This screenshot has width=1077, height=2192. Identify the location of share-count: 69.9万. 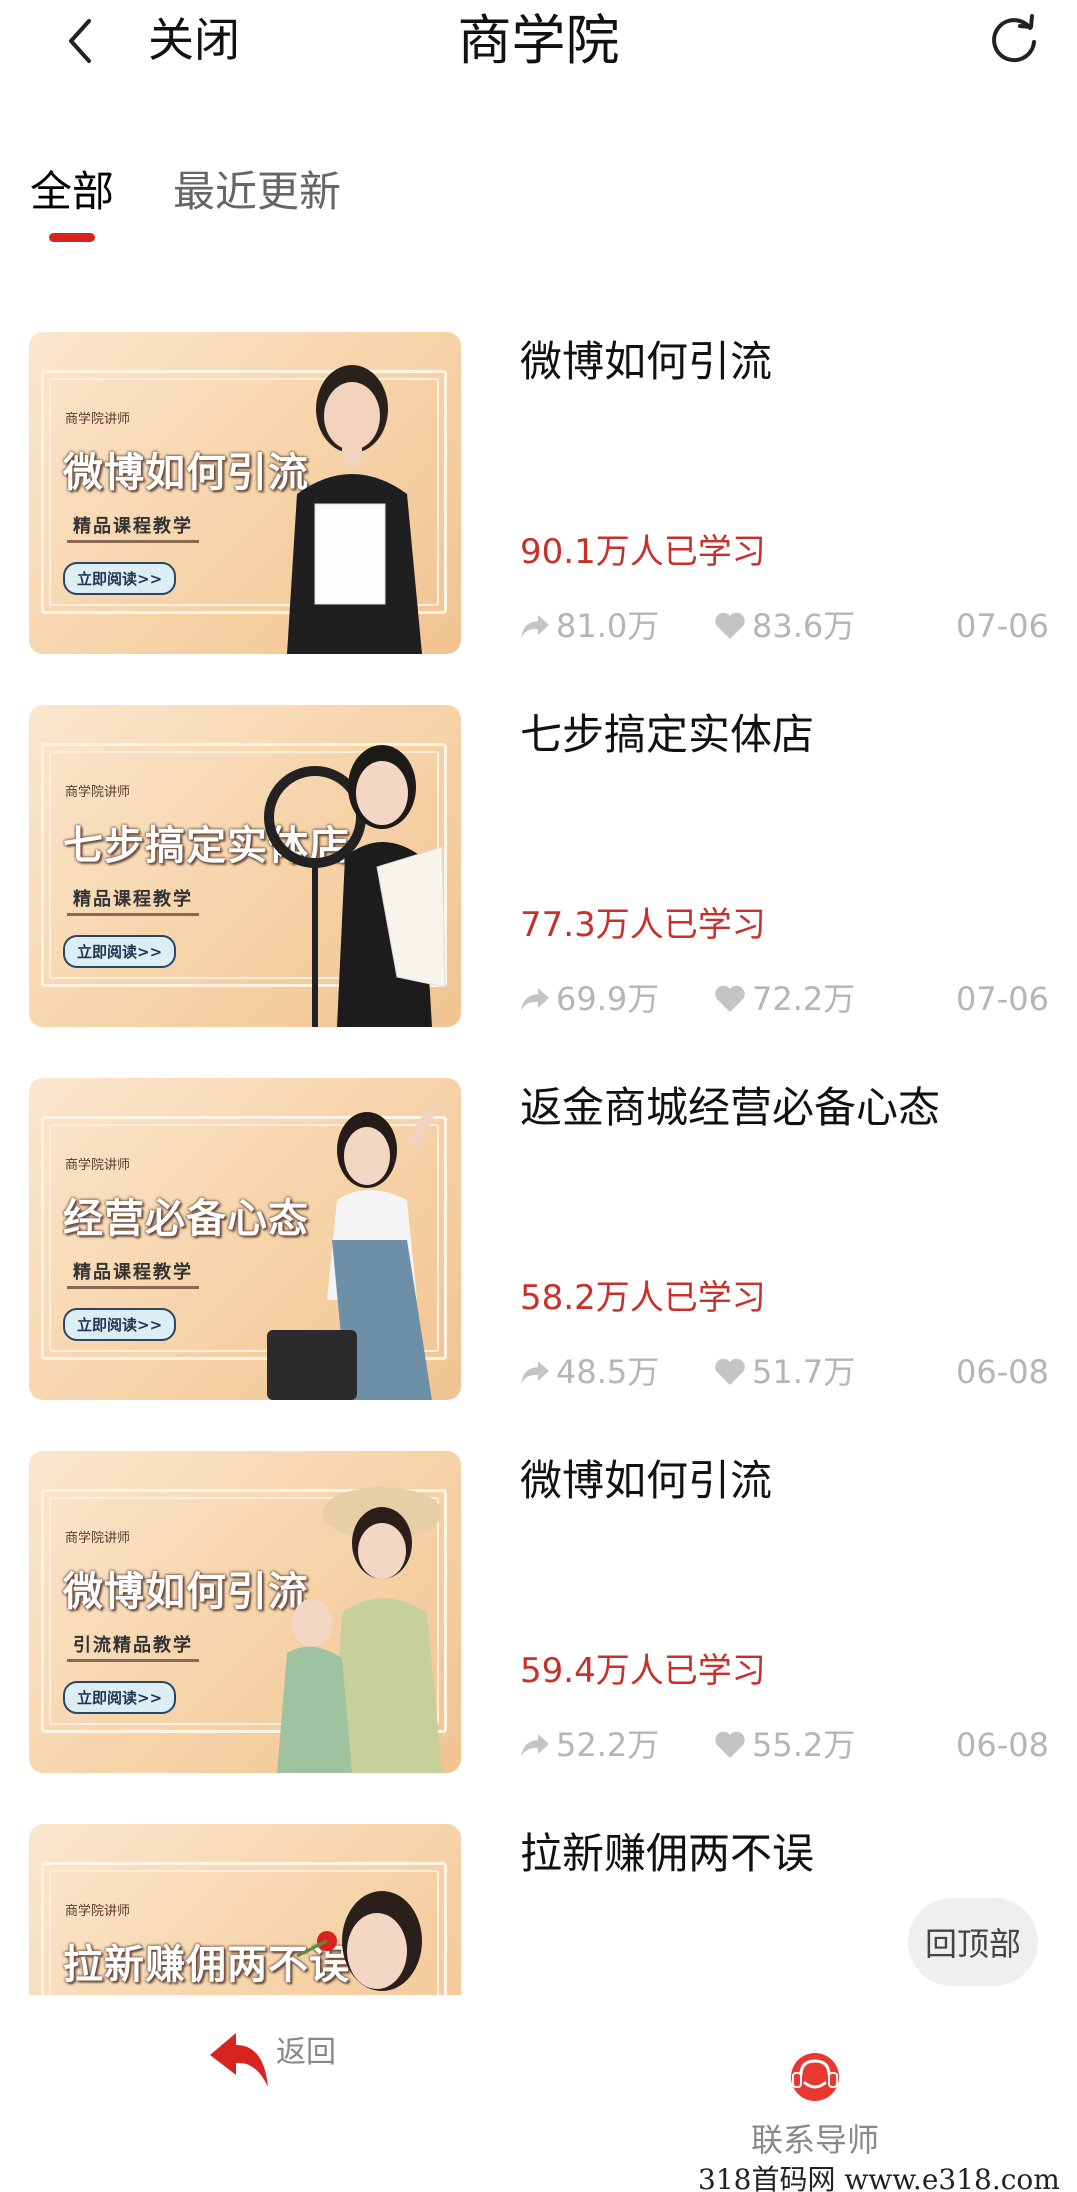
(589, 999).